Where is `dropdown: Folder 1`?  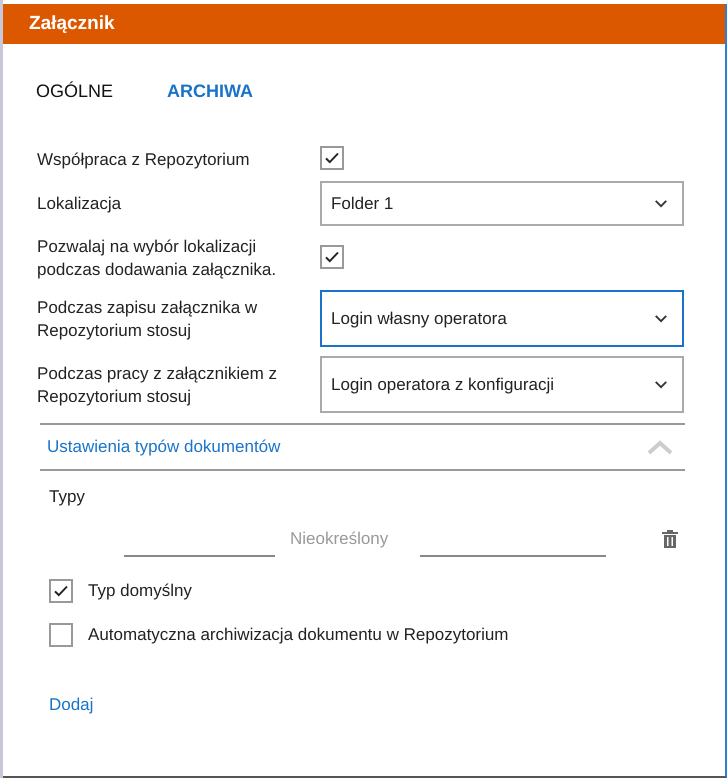 dropdown: Folder 1 is located at coordinates (502, 203).